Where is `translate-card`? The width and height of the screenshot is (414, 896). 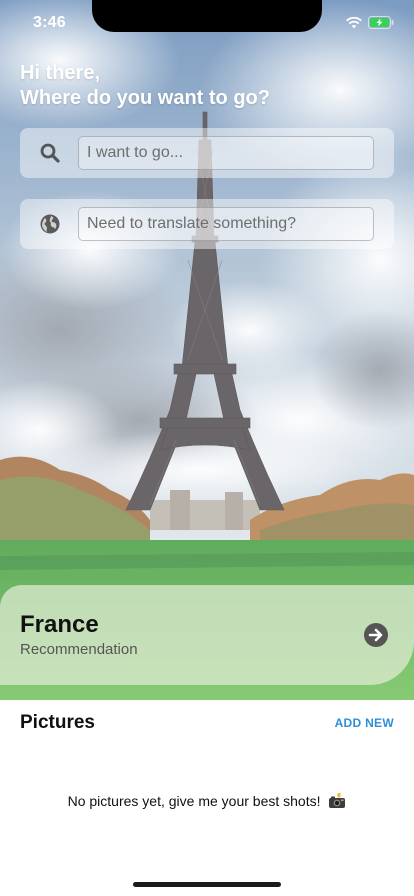
translate-card is located at coordinates (207, 224).